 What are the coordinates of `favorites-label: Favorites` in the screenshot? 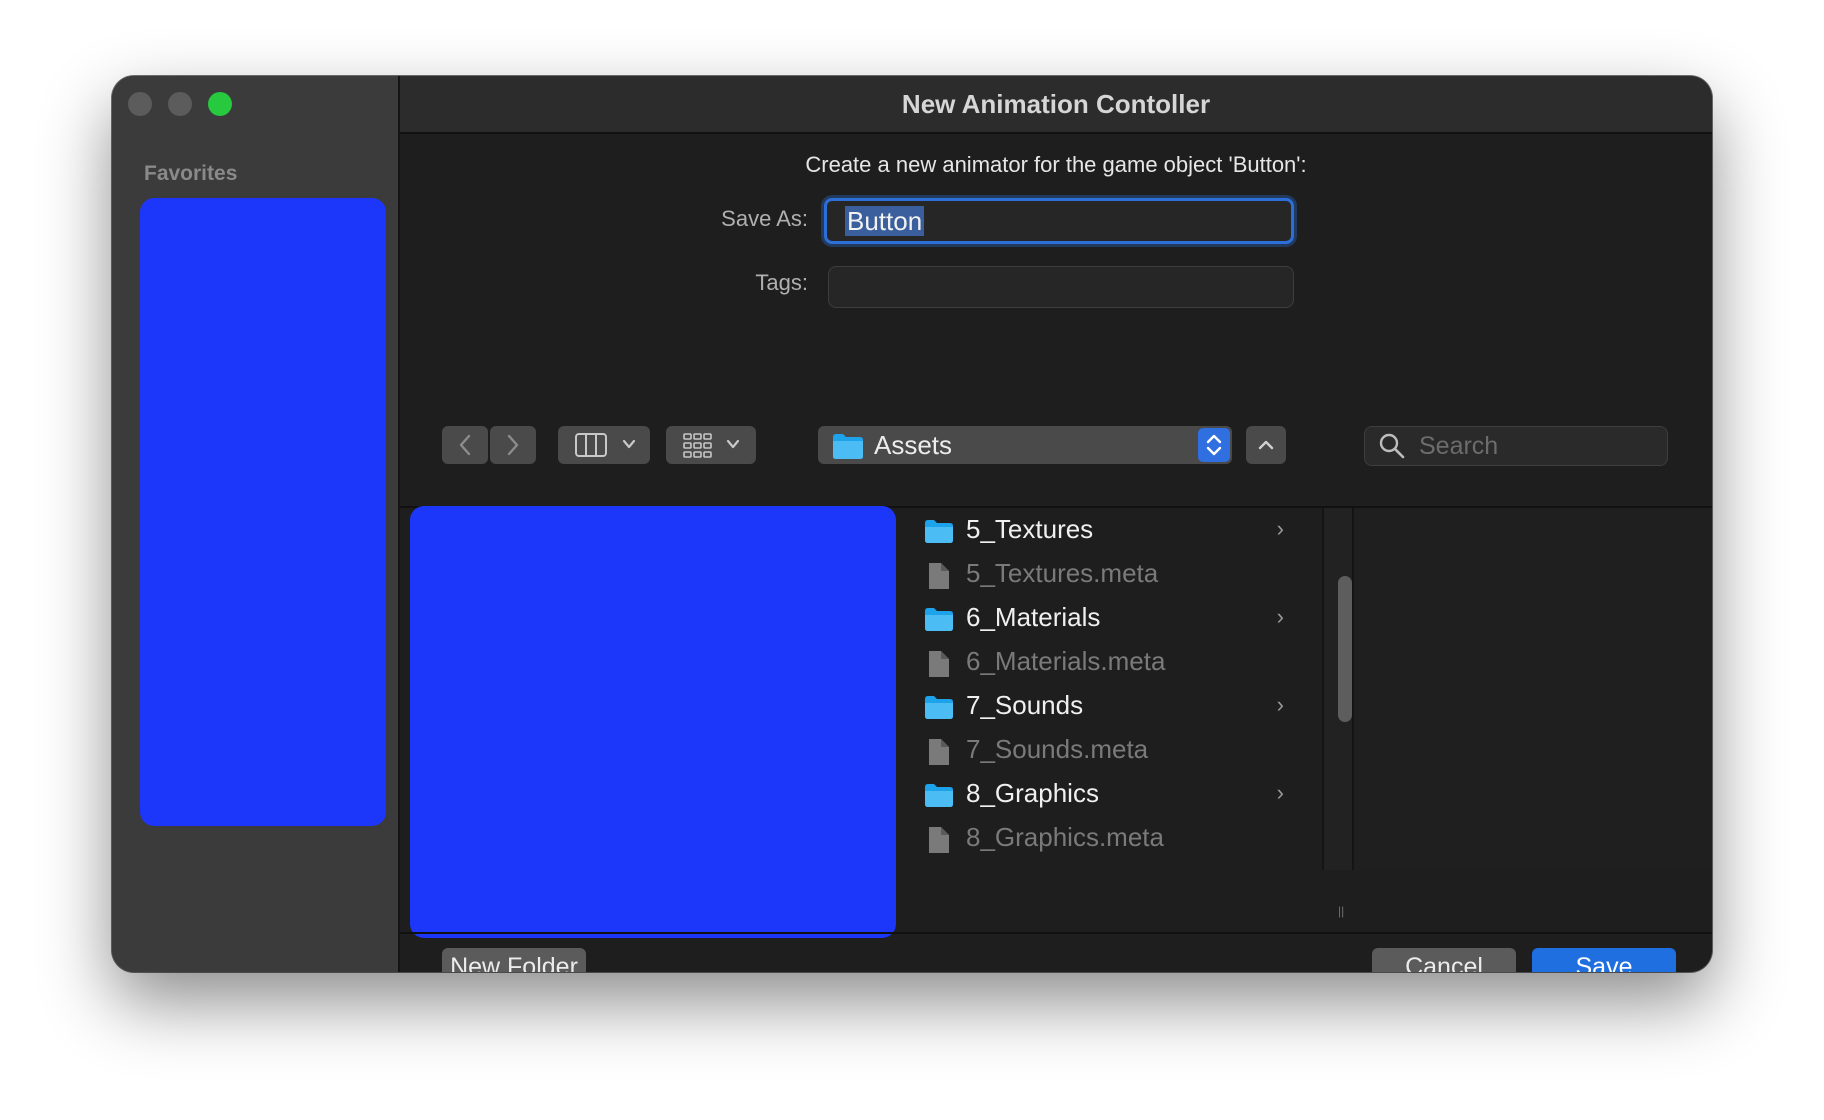 It's located at (191, 173).